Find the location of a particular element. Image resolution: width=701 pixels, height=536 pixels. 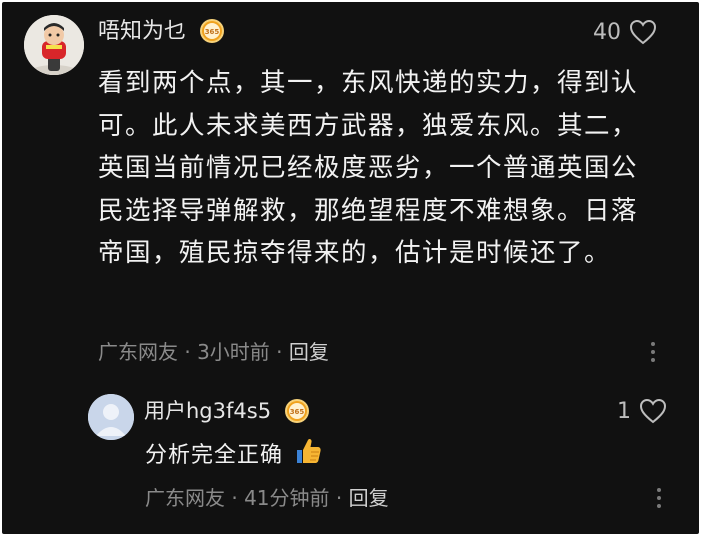

reply-username-text: 用户hg3f4s5 is located at coordinates (207, 411).